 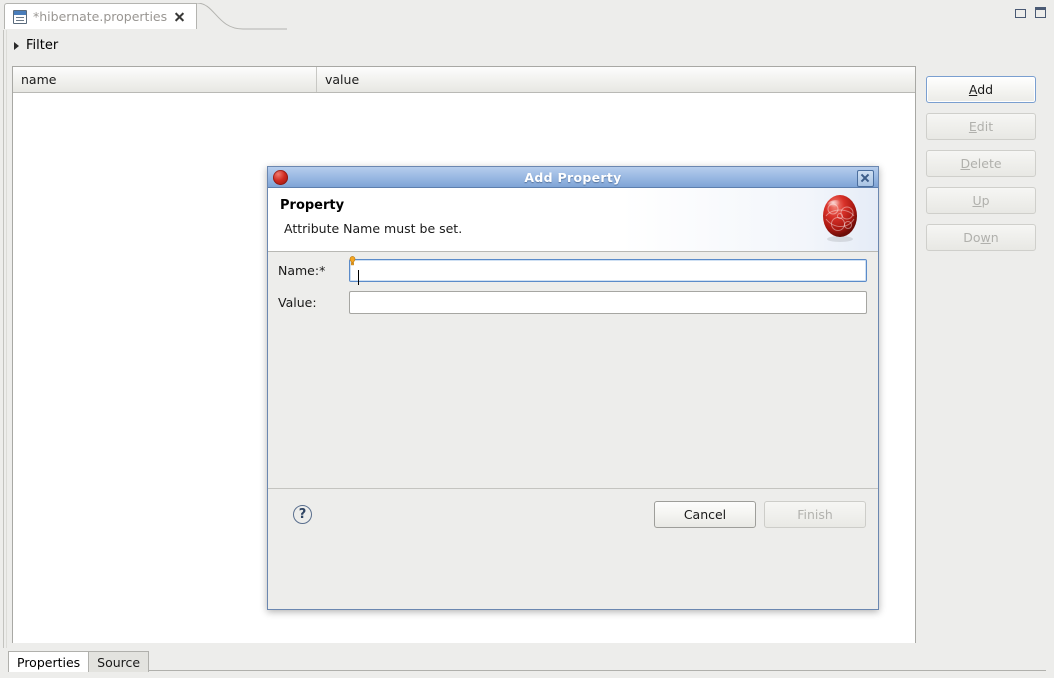 What do you see at coordinates (608, 302) in the screenshot?
I see `value-input` at bounding box center [608, 302].